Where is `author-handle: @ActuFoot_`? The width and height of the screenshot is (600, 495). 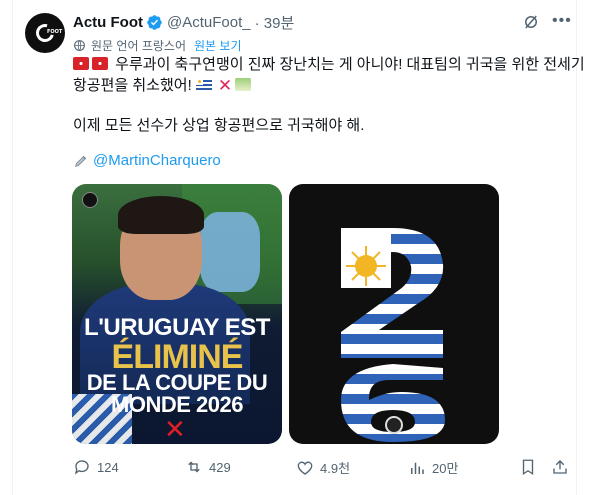
author-handle: @ActuFoot_ is located at coordinates (209, 22).